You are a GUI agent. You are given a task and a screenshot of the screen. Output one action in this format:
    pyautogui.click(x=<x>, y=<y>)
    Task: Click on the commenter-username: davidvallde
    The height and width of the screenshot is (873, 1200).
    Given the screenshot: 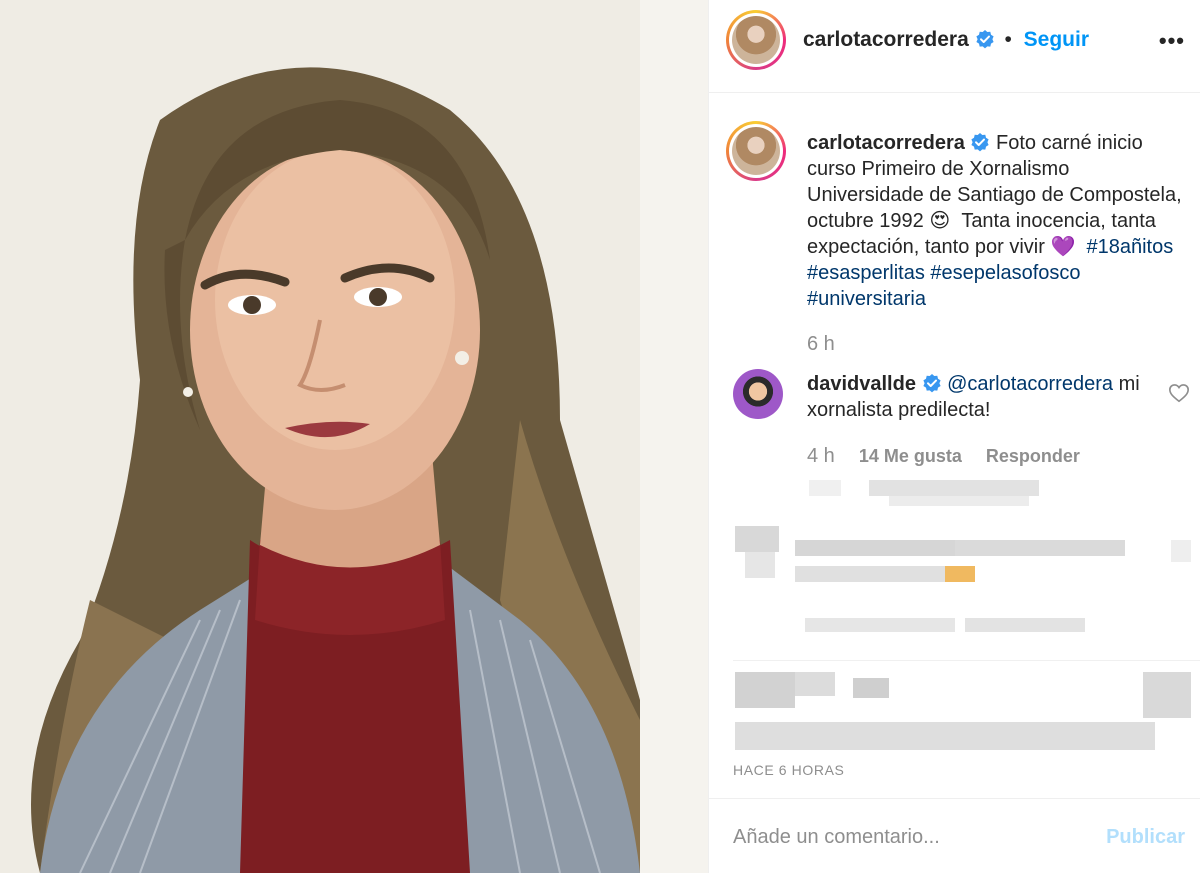 What is the action you would take?
    pyautogui.click(x=861, y=384)
    